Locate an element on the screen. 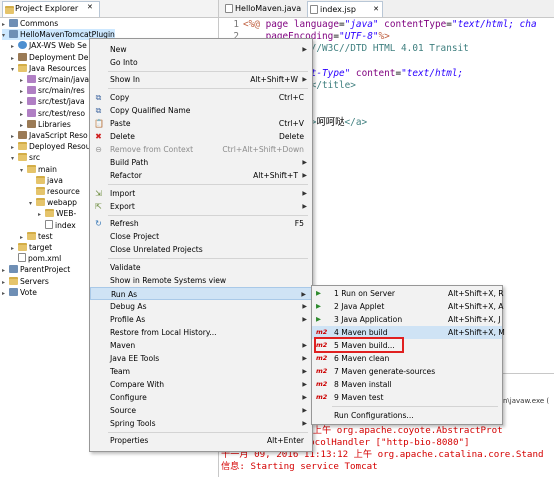  project-explorer-tab: Project Explorer ✕ is located at coordinates (51, 9).